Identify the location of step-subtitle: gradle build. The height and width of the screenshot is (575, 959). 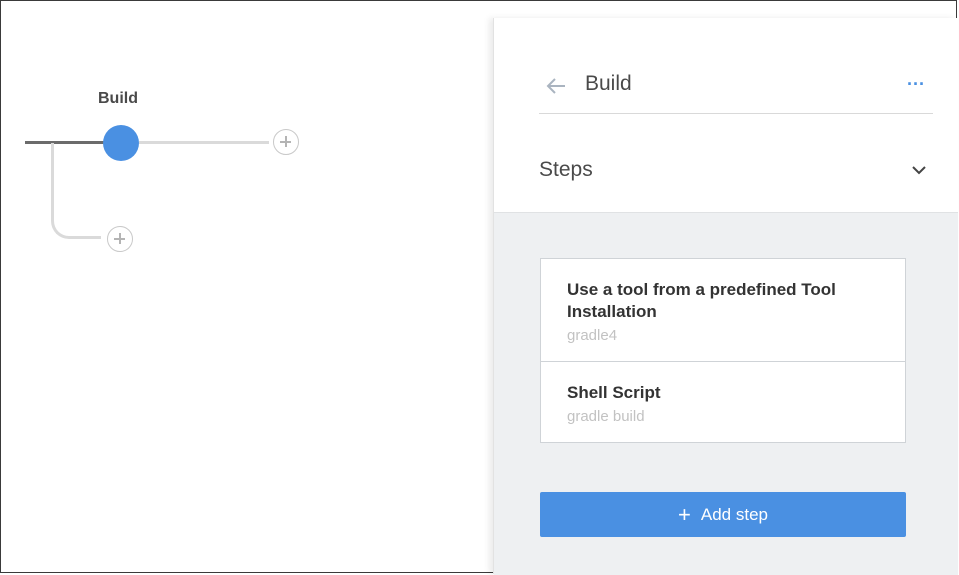
(606, 416).